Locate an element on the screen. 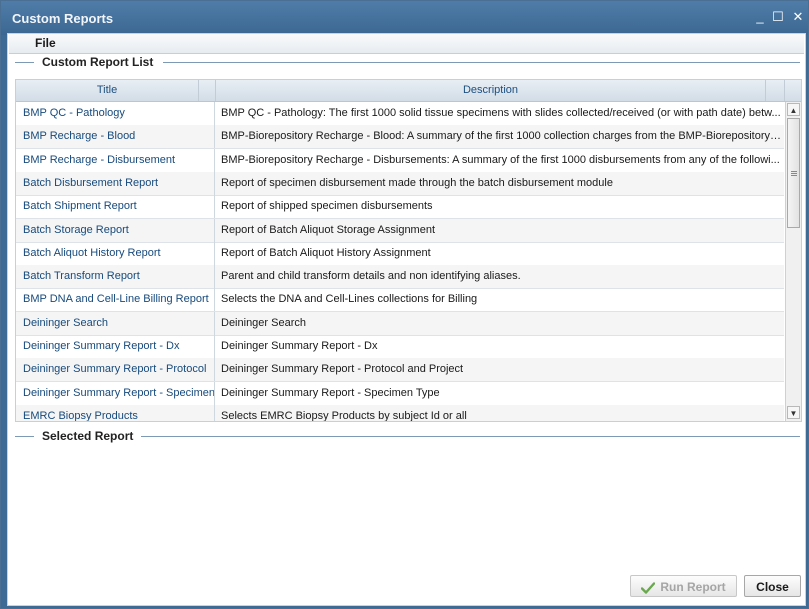 Image resolution: width=809 pixels, height=609 pixels. window-title: Custom Reports is located at coordinates (63, 18).